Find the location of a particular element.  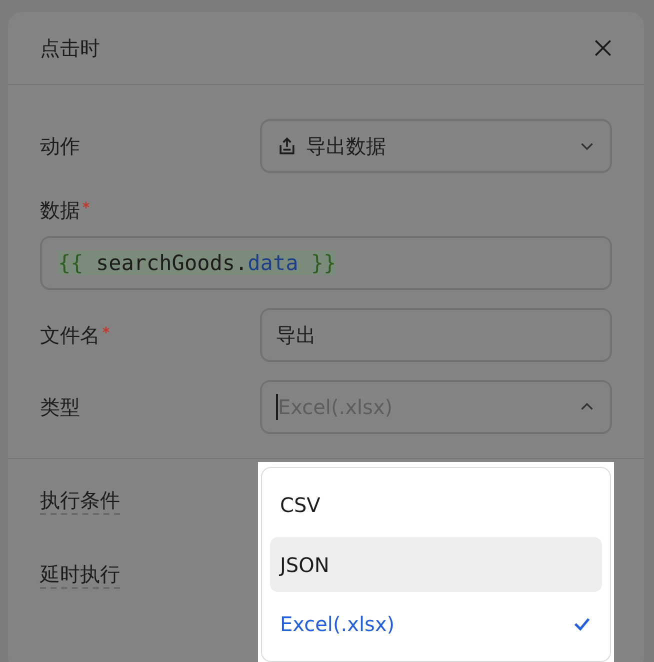

filename-input: 导出 is located at coordinates (436, 335).